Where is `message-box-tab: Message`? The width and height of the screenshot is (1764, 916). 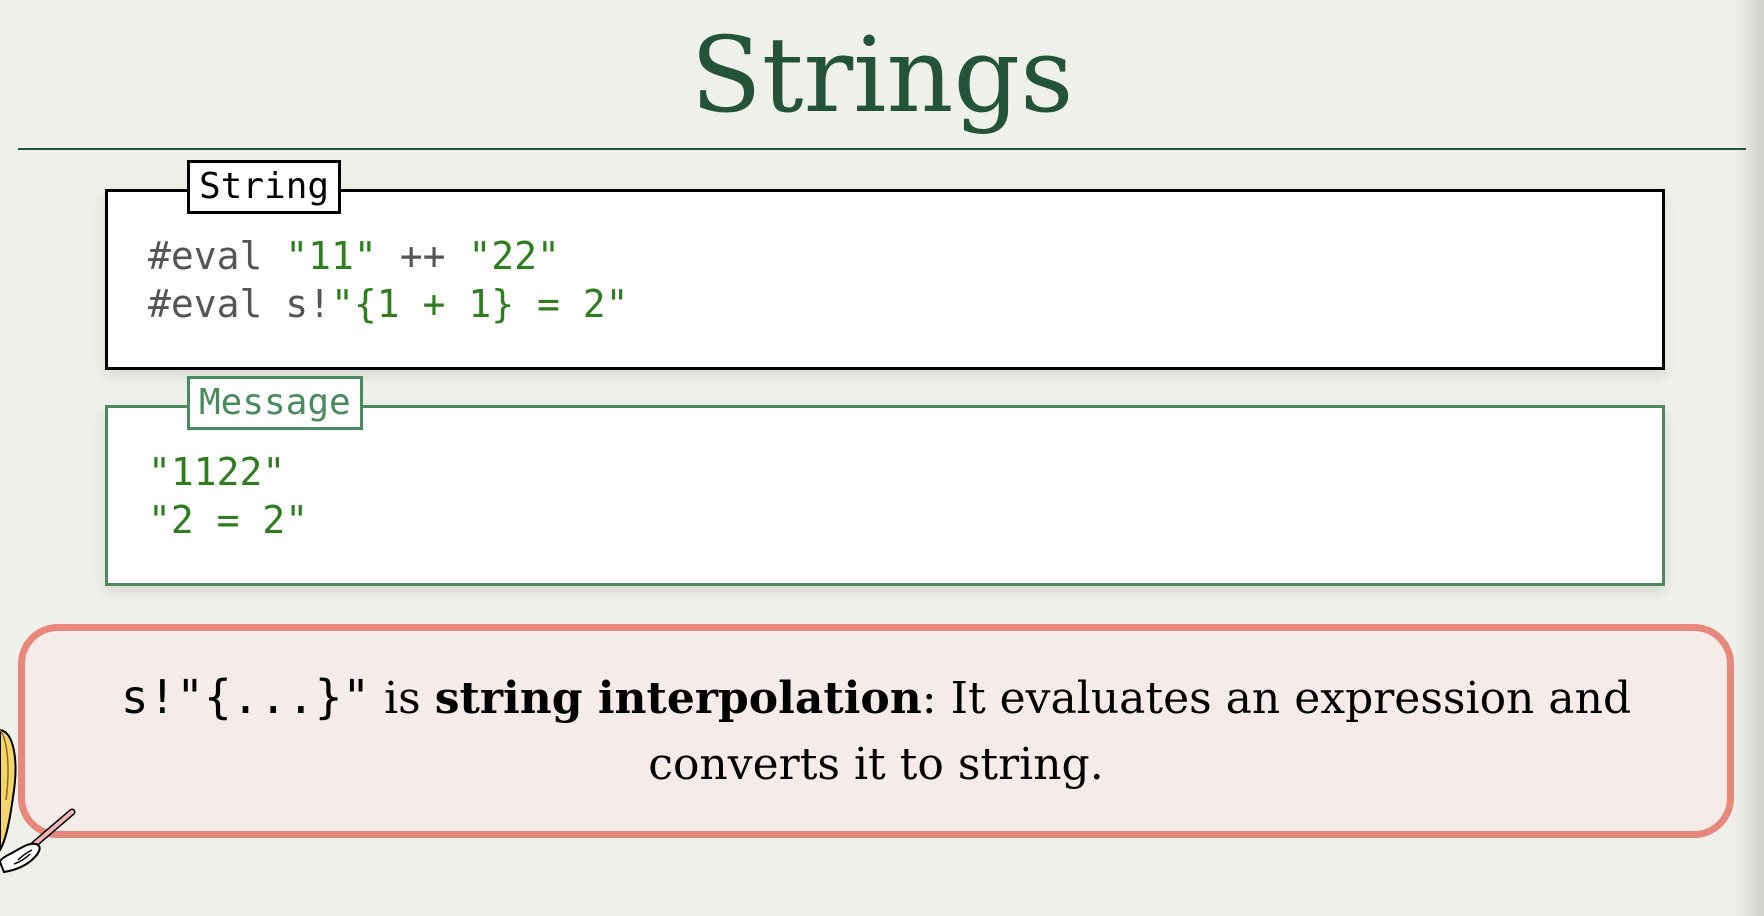
message-box-tab: Message is located at coordinates (275, 403).